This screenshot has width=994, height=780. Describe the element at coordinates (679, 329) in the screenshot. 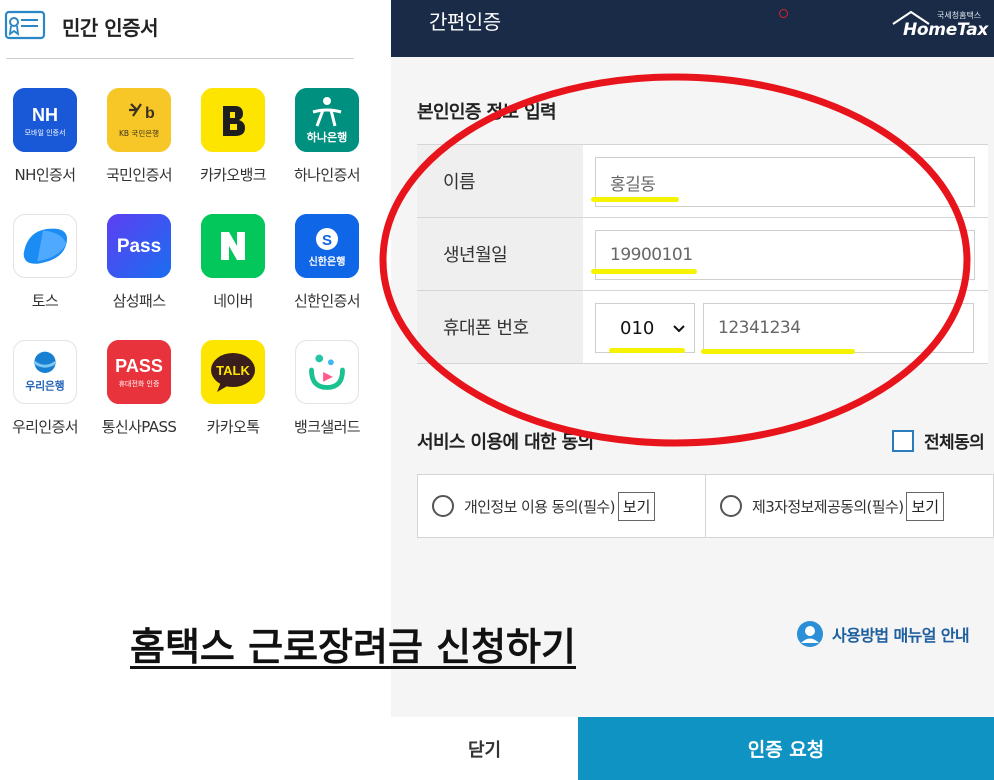

I see `chevron-down-icon` at that location.